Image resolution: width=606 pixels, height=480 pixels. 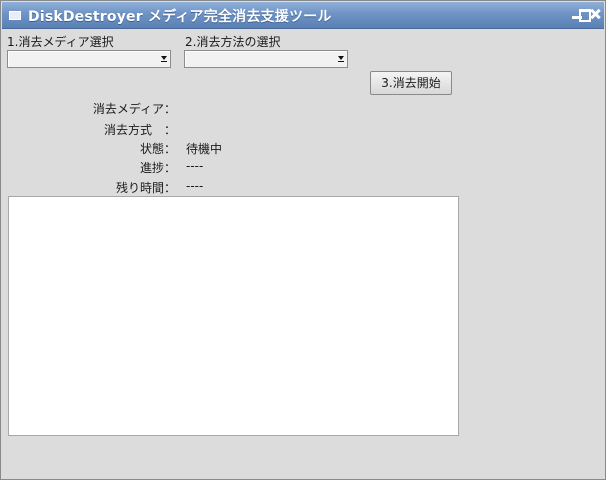 I want to click on erase-media-label: 消去メディア：, so click(x=134, y=109).